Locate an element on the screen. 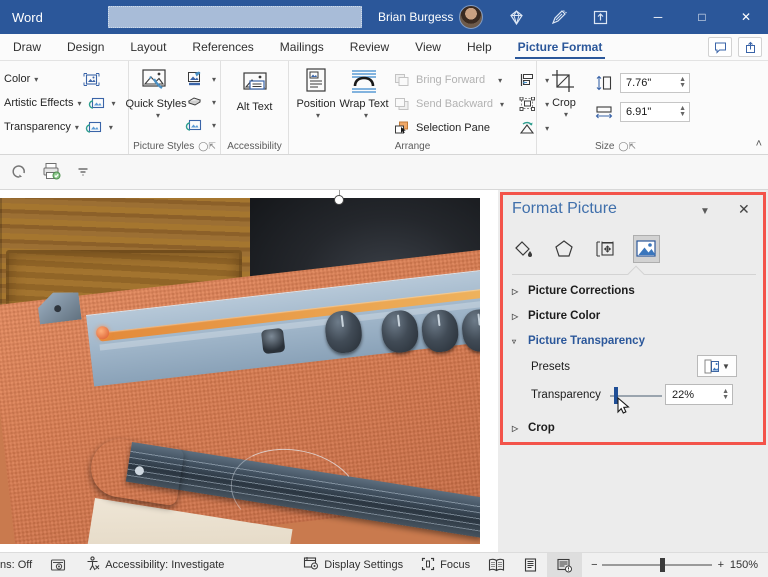 This screenshot has height=577, width=768. shape-height-stepper: ▲ ▼ is located at coordinates (682, 82).